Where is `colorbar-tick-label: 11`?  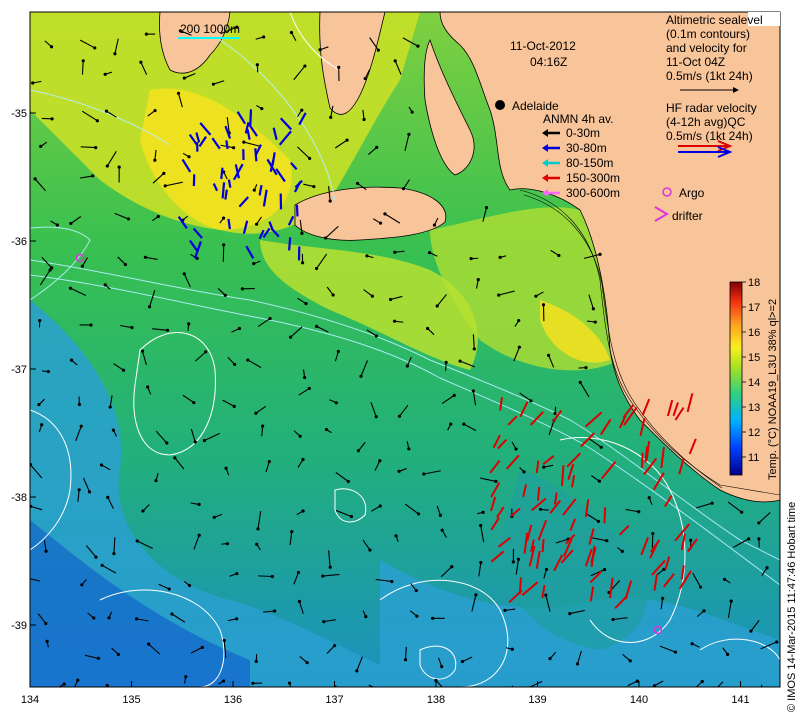
colorbar-tick-label: 11 is located at coordinates (753, 458).